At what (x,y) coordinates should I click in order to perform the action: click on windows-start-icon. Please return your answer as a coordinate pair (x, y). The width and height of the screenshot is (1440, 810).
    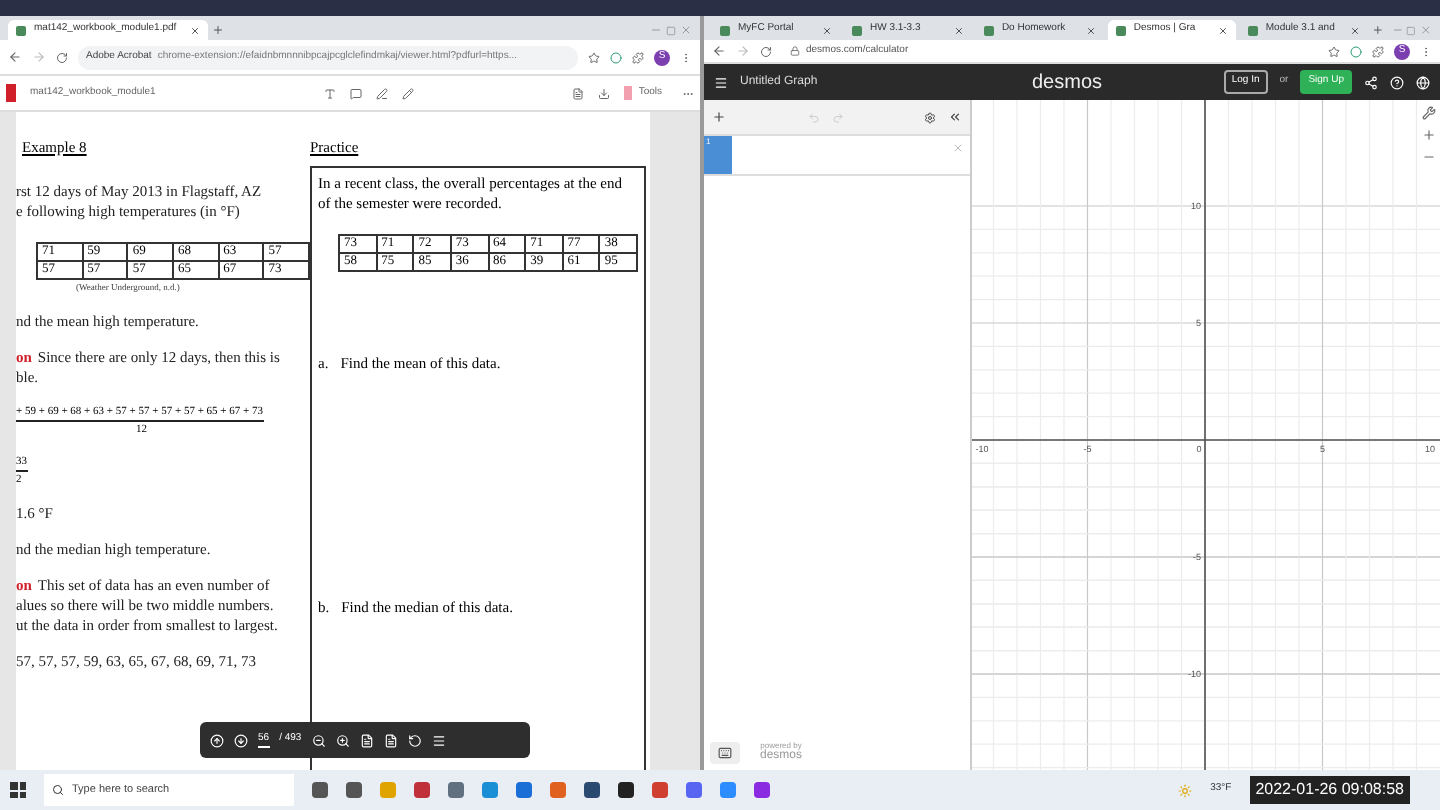
    Looking at the image, I should click on (18, 790).